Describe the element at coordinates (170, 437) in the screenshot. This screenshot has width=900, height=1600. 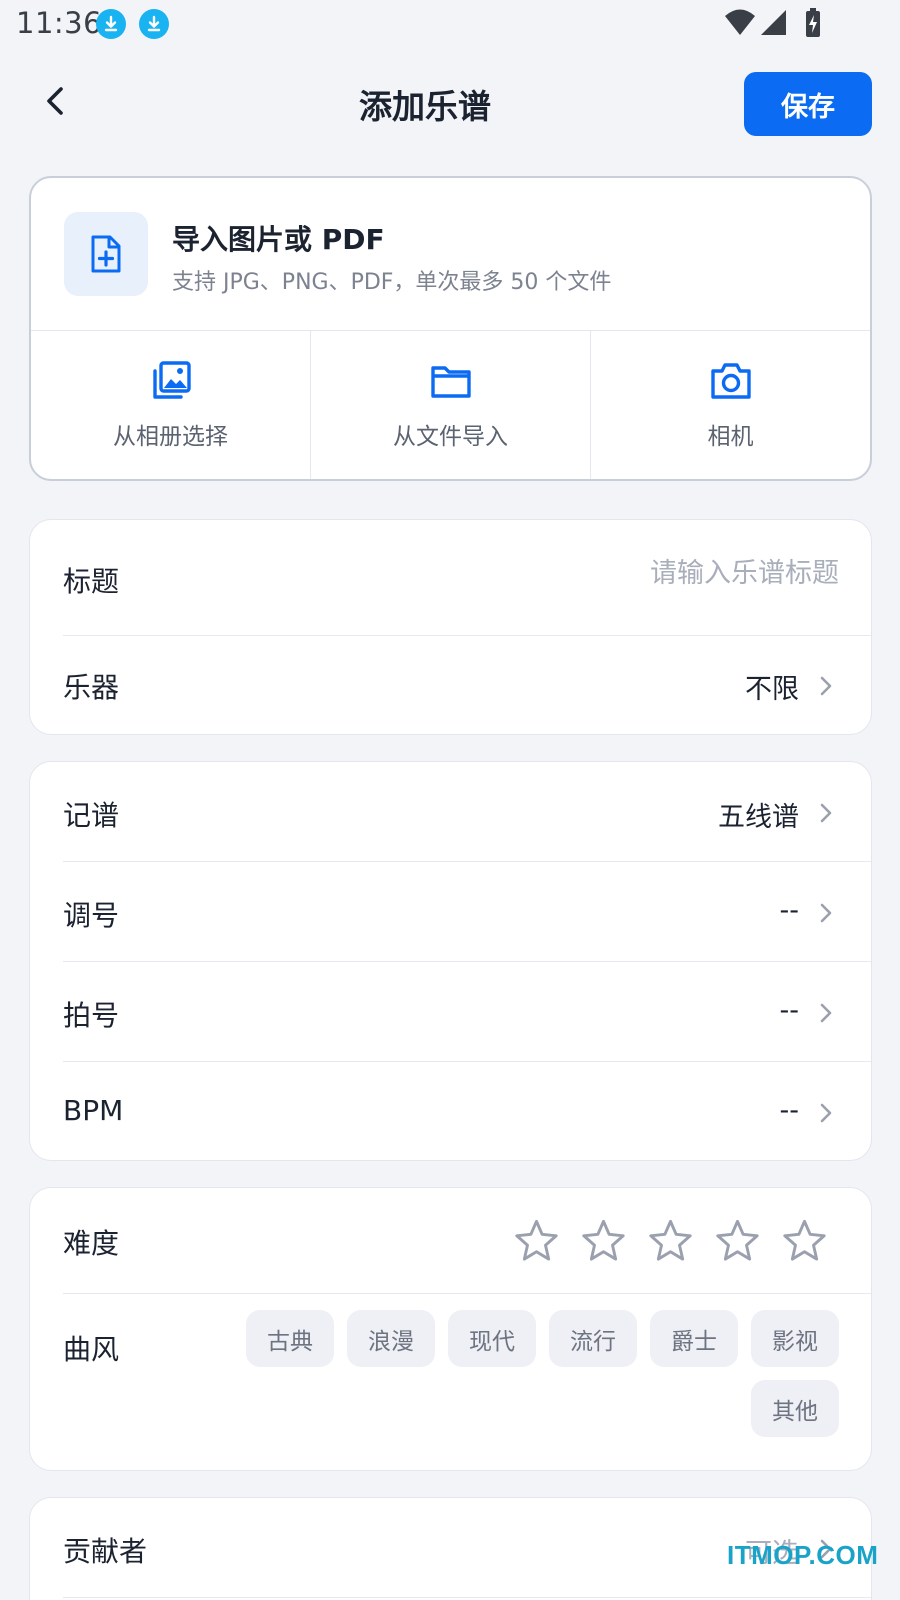
I see `import-action-label: 从相册选择` at that location.